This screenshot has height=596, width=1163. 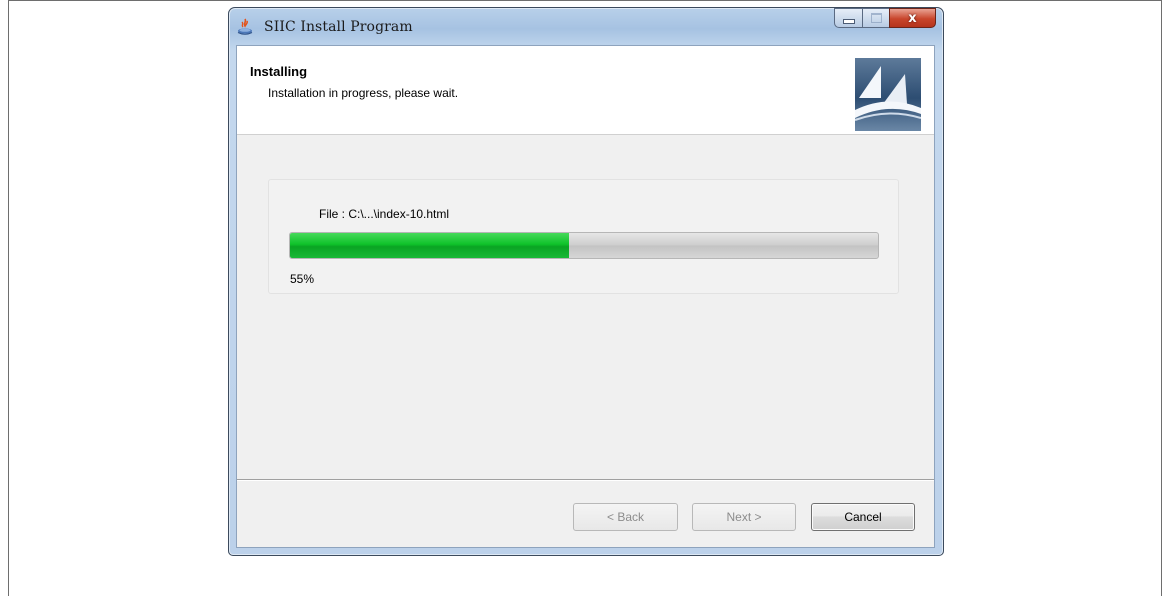 What do you see at coordinates (279, 71) in the screenshot?
I see `step-title: Installing` at bounding box center [279, 71].